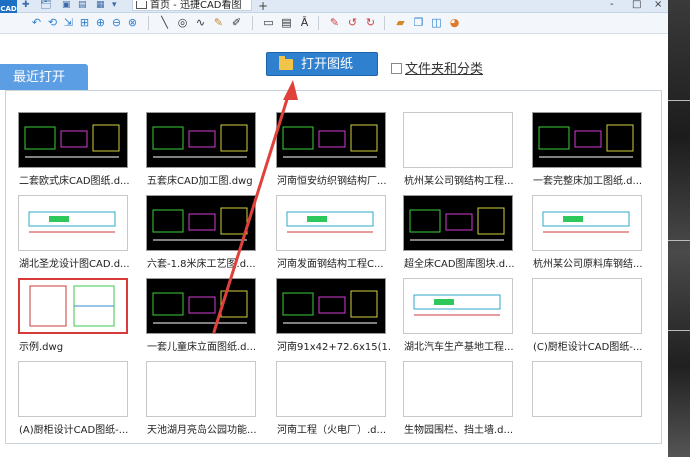 The width and height of the screenshot is (690, 457). I want to click on zoom-in-icon: ⊕, so click(100, 22).